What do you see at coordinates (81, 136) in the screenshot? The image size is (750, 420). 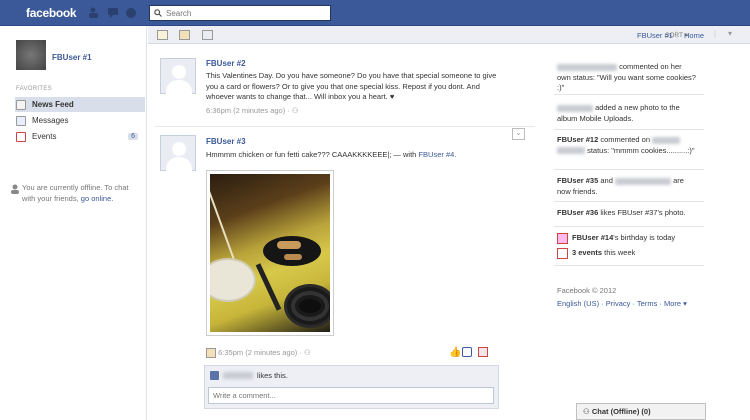 I see `sidebar-item-events: Events 6` at bounding box center [81, 136].